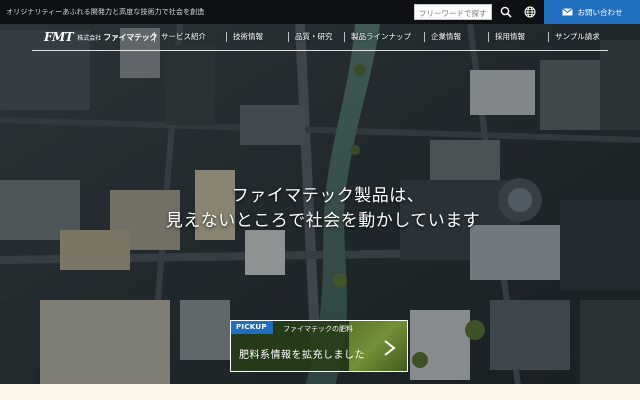 The height and width of the screenshot is (400, 640). Describe the element at coordinates (89, 38) in the screenshot. I see `logo-sub: 株式会社` at that location.